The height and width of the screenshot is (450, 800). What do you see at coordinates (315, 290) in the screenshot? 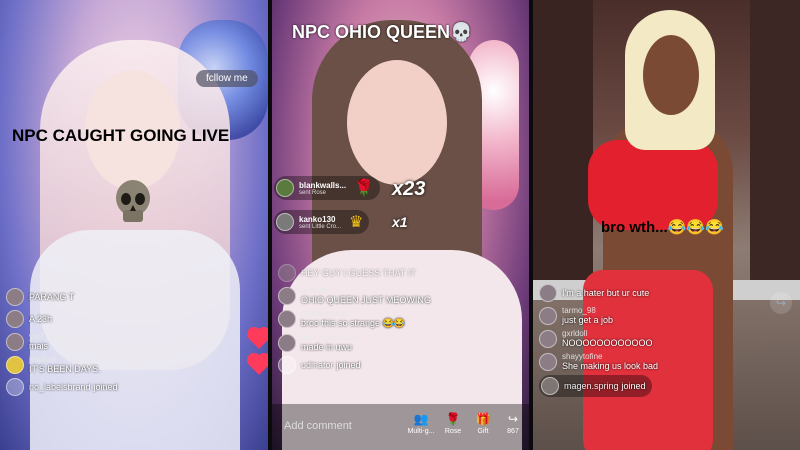
I see `comment-username: prvtruby` at bounding box center [315, 290].